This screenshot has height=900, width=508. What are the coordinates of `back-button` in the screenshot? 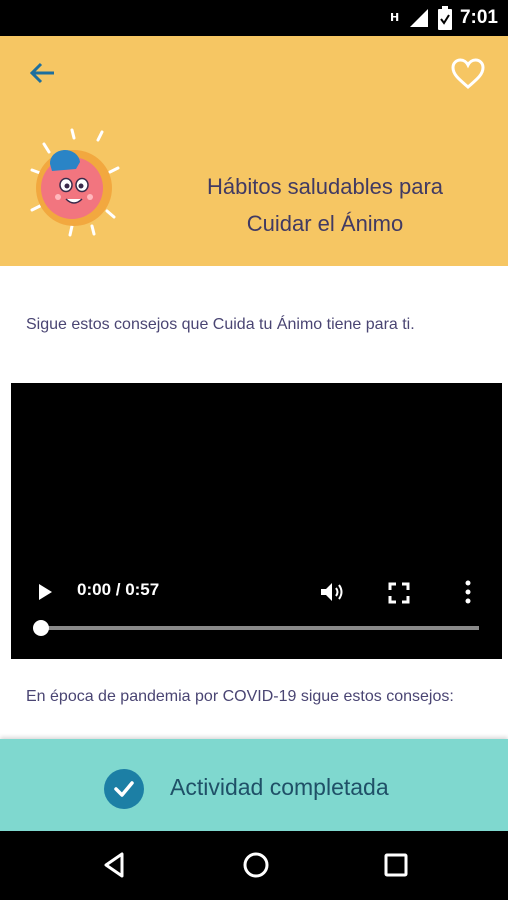 It's located at (43, 73).